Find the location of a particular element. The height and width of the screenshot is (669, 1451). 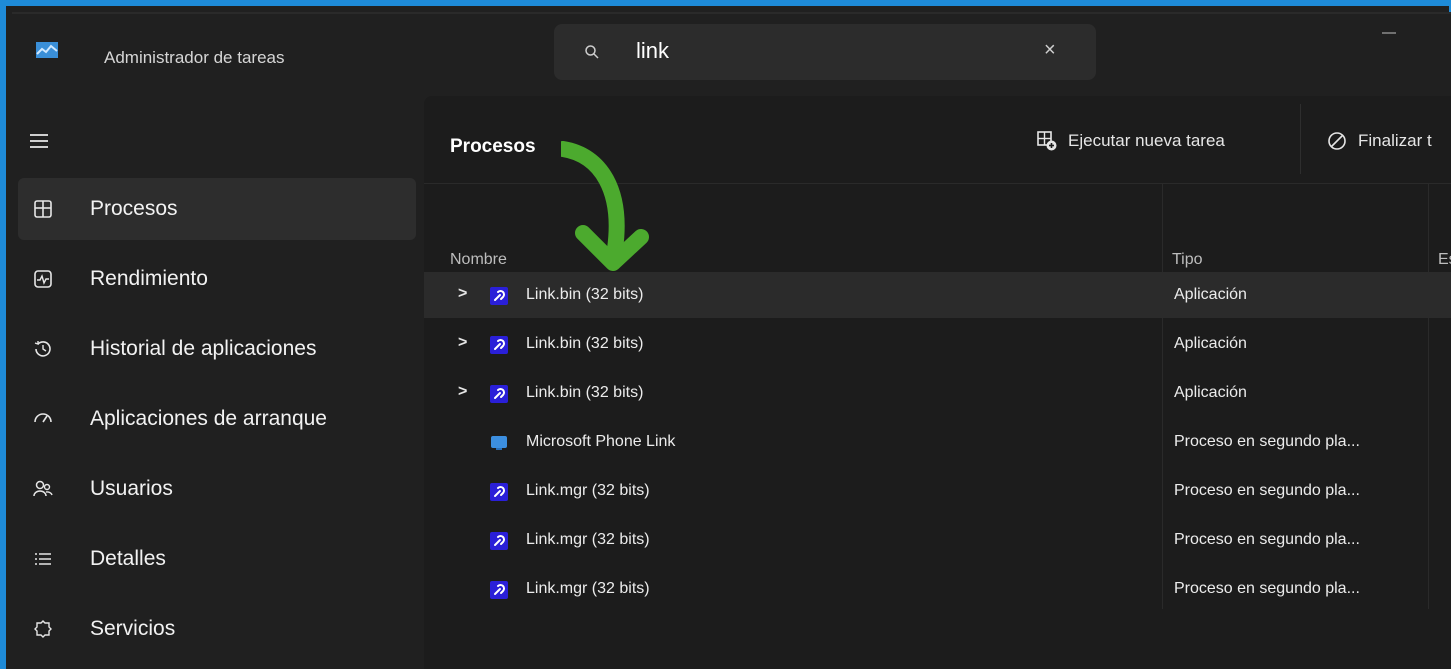

sidebar-item-procesos: Procesos is located at coordinates (217, 209).